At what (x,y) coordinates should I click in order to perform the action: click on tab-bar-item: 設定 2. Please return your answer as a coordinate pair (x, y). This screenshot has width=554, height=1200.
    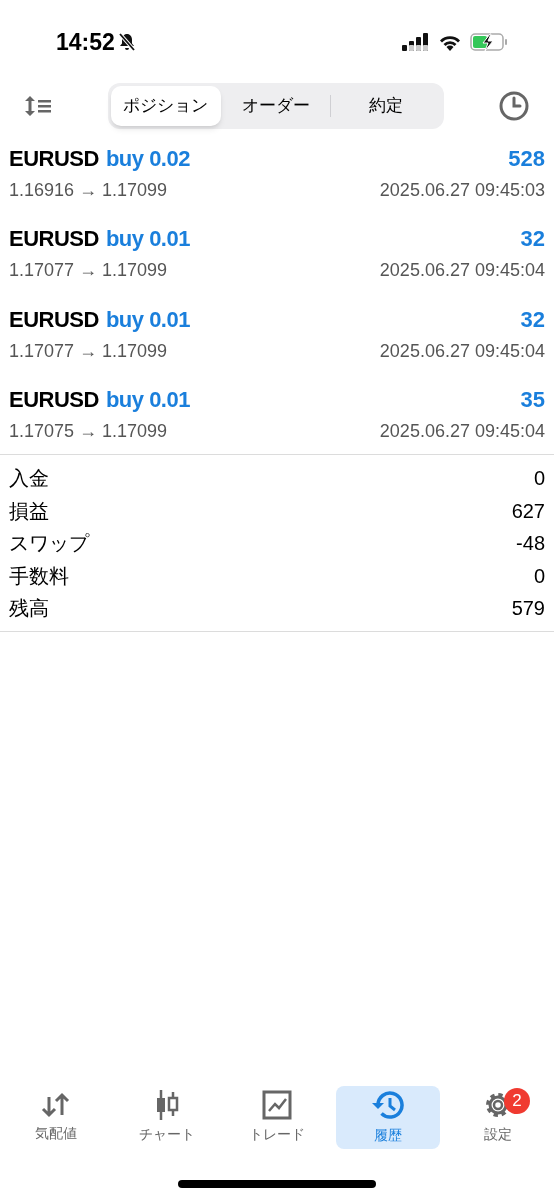
    Looking at the image, I should click on (498, 1117).